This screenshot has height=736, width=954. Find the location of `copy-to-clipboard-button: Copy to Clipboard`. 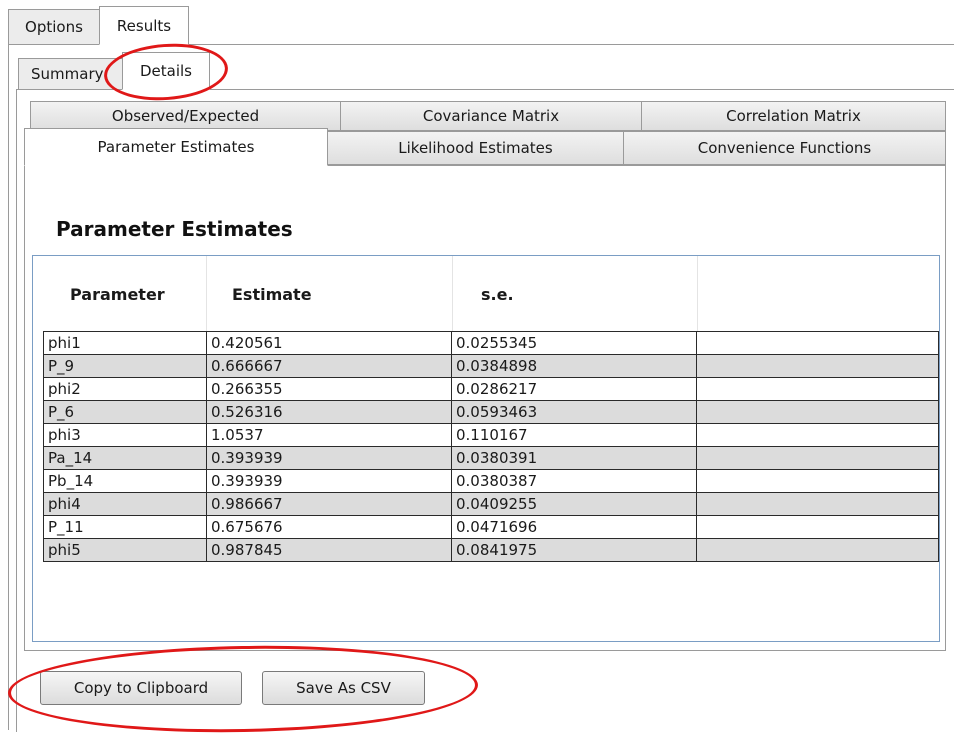

copy-to-clipboard-button: Copy to Clipboard is located at coordinates (141, 688).